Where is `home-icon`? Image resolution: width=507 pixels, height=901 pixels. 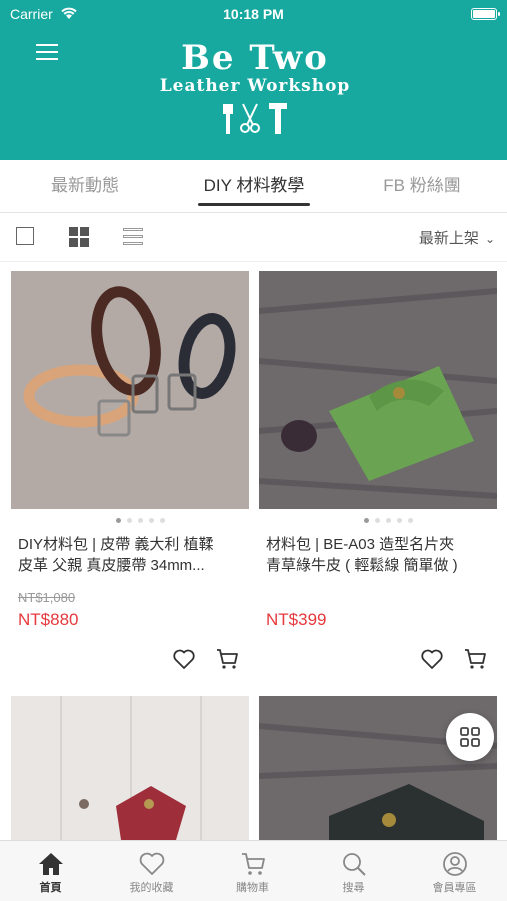
home-icon is located at coordinates (50, 864).